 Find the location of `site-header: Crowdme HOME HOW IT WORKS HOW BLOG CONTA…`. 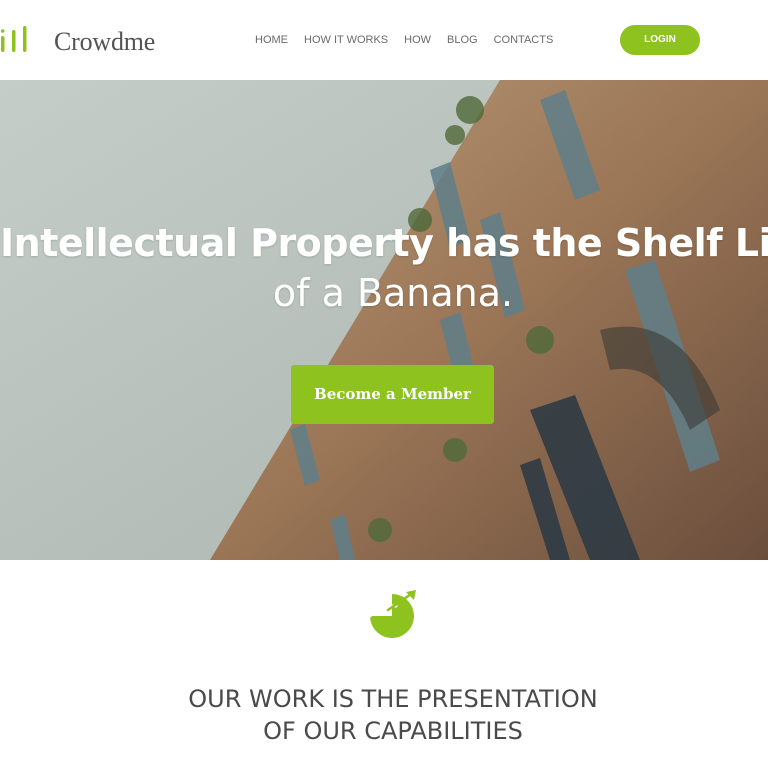

site-header: Crowdme HOME HOW IT WORKS HOW BLOG CONTA… is located at coordinates (384, 40).